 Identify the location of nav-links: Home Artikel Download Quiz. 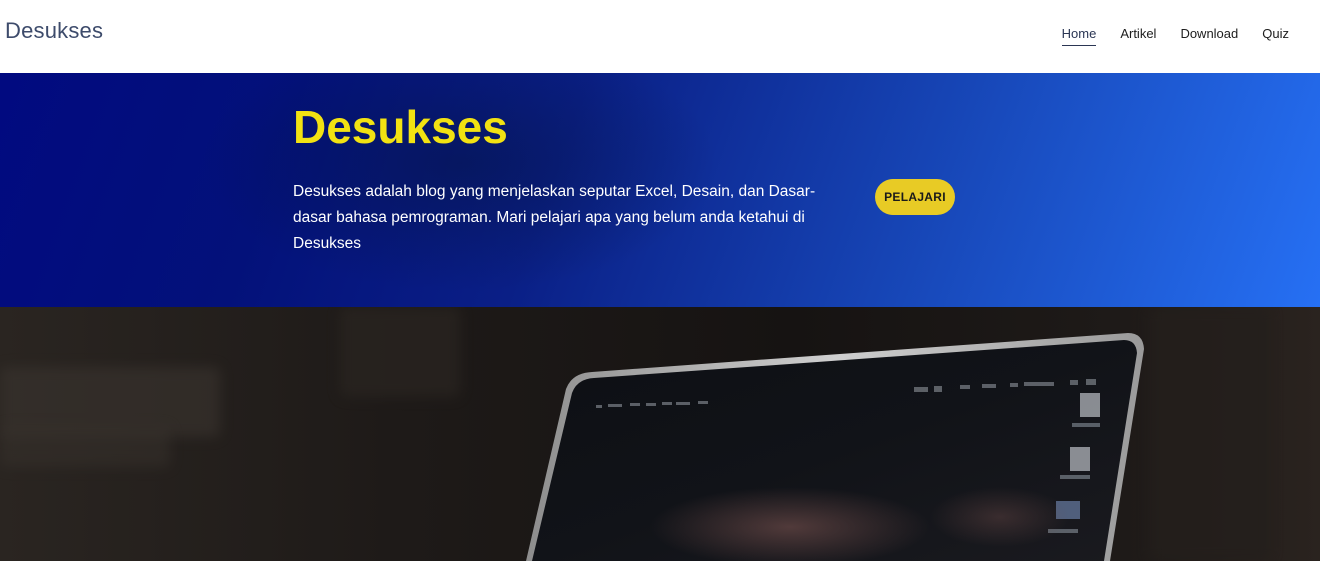
(1175, 36).